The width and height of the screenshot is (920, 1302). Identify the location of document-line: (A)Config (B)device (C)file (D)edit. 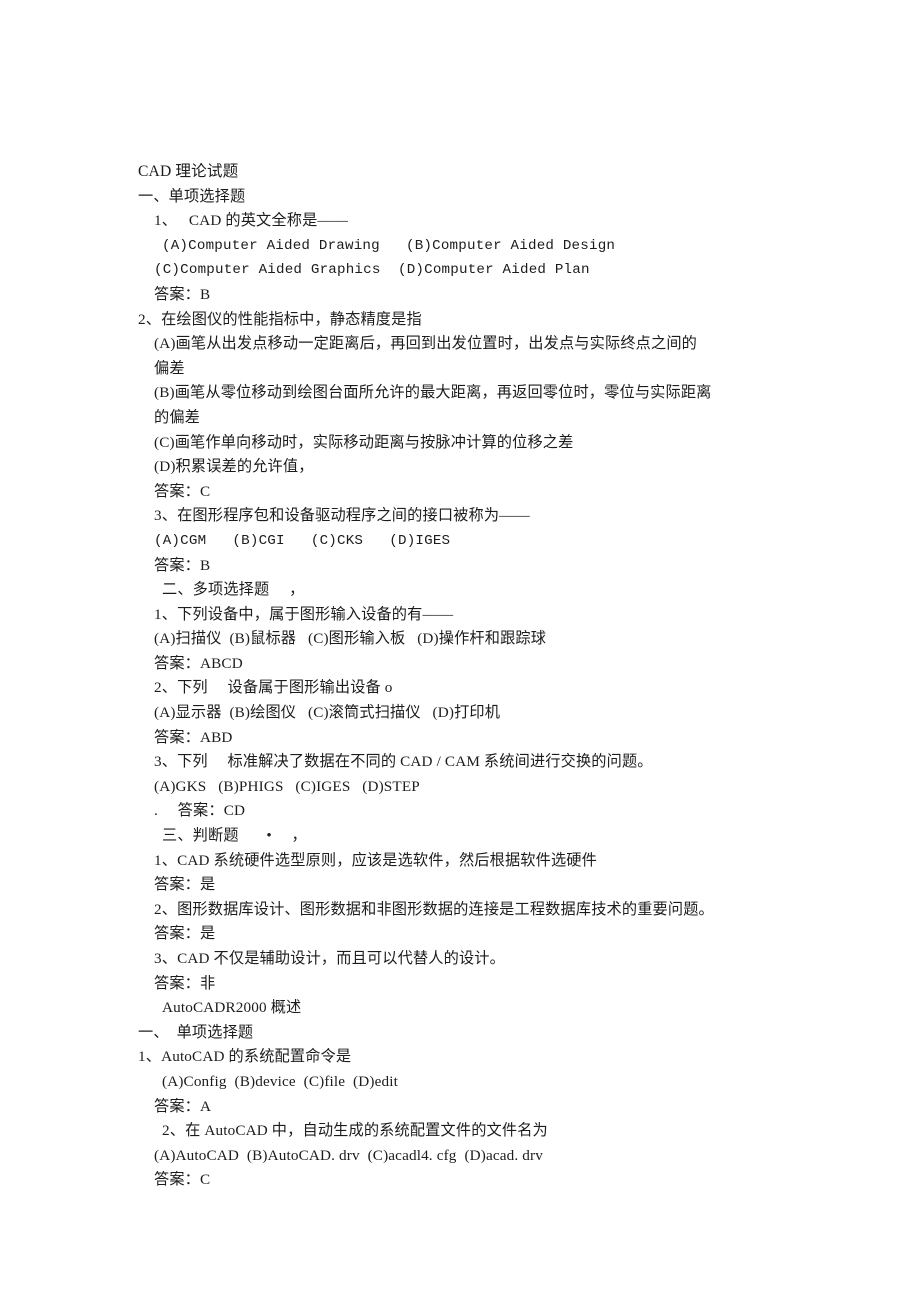
(280, 1081).